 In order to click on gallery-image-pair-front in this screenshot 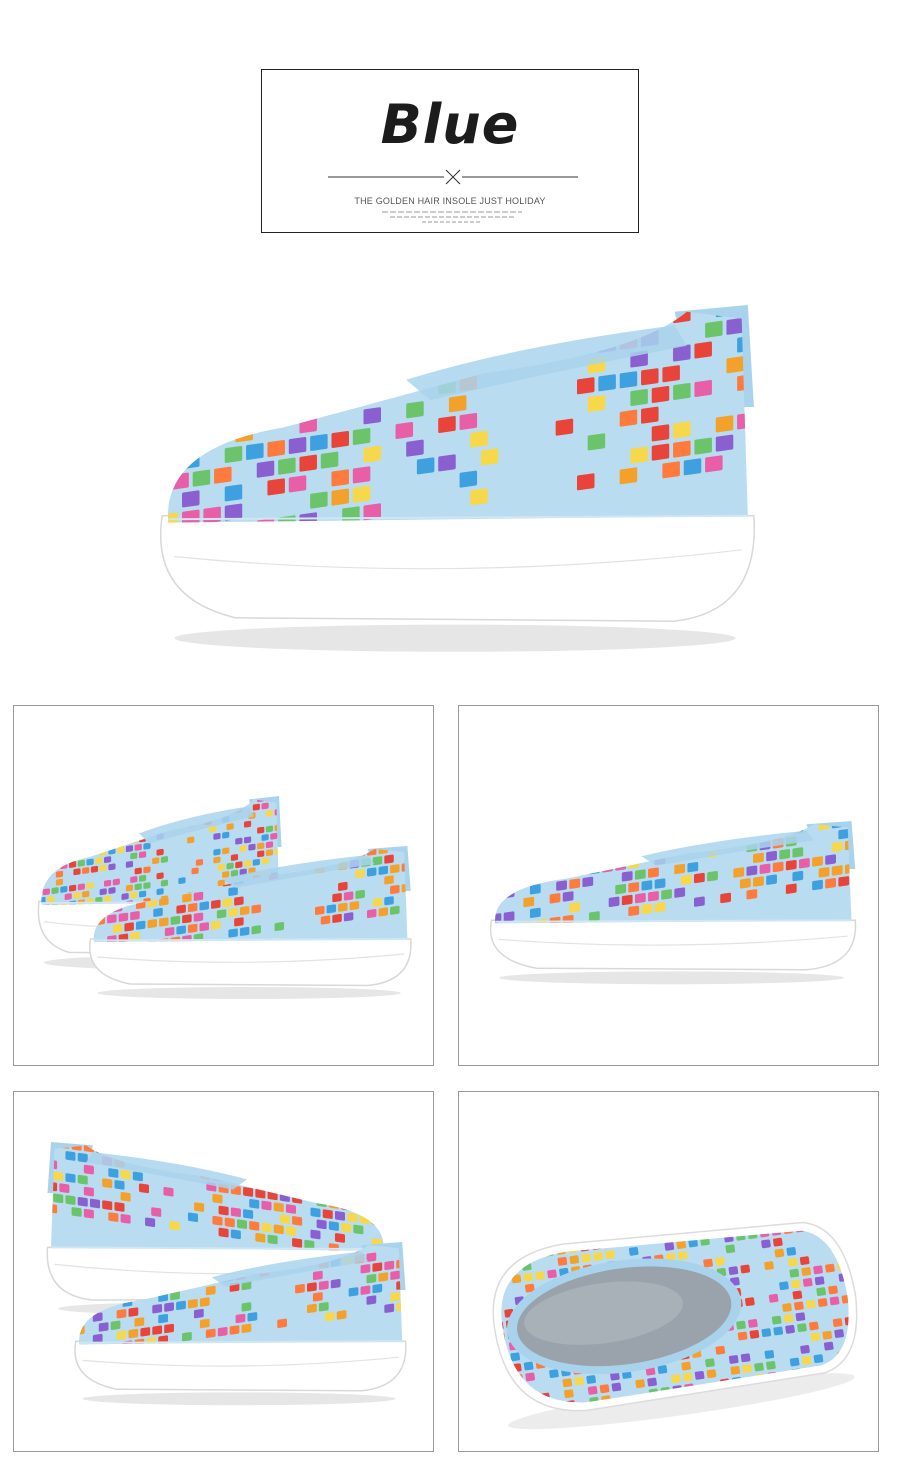, I will do `click(223, 885)`.